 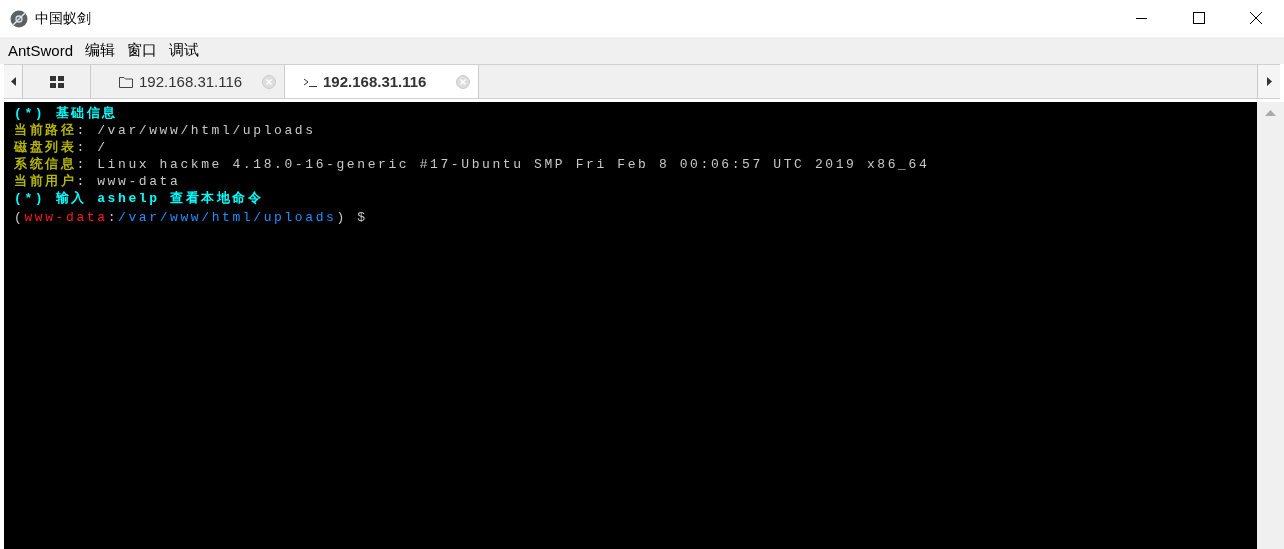 What do you see at coordinates (63, 18) in the screenshot?
I see `window-title: 中国蚁剑` at bounding box center [63, 18].